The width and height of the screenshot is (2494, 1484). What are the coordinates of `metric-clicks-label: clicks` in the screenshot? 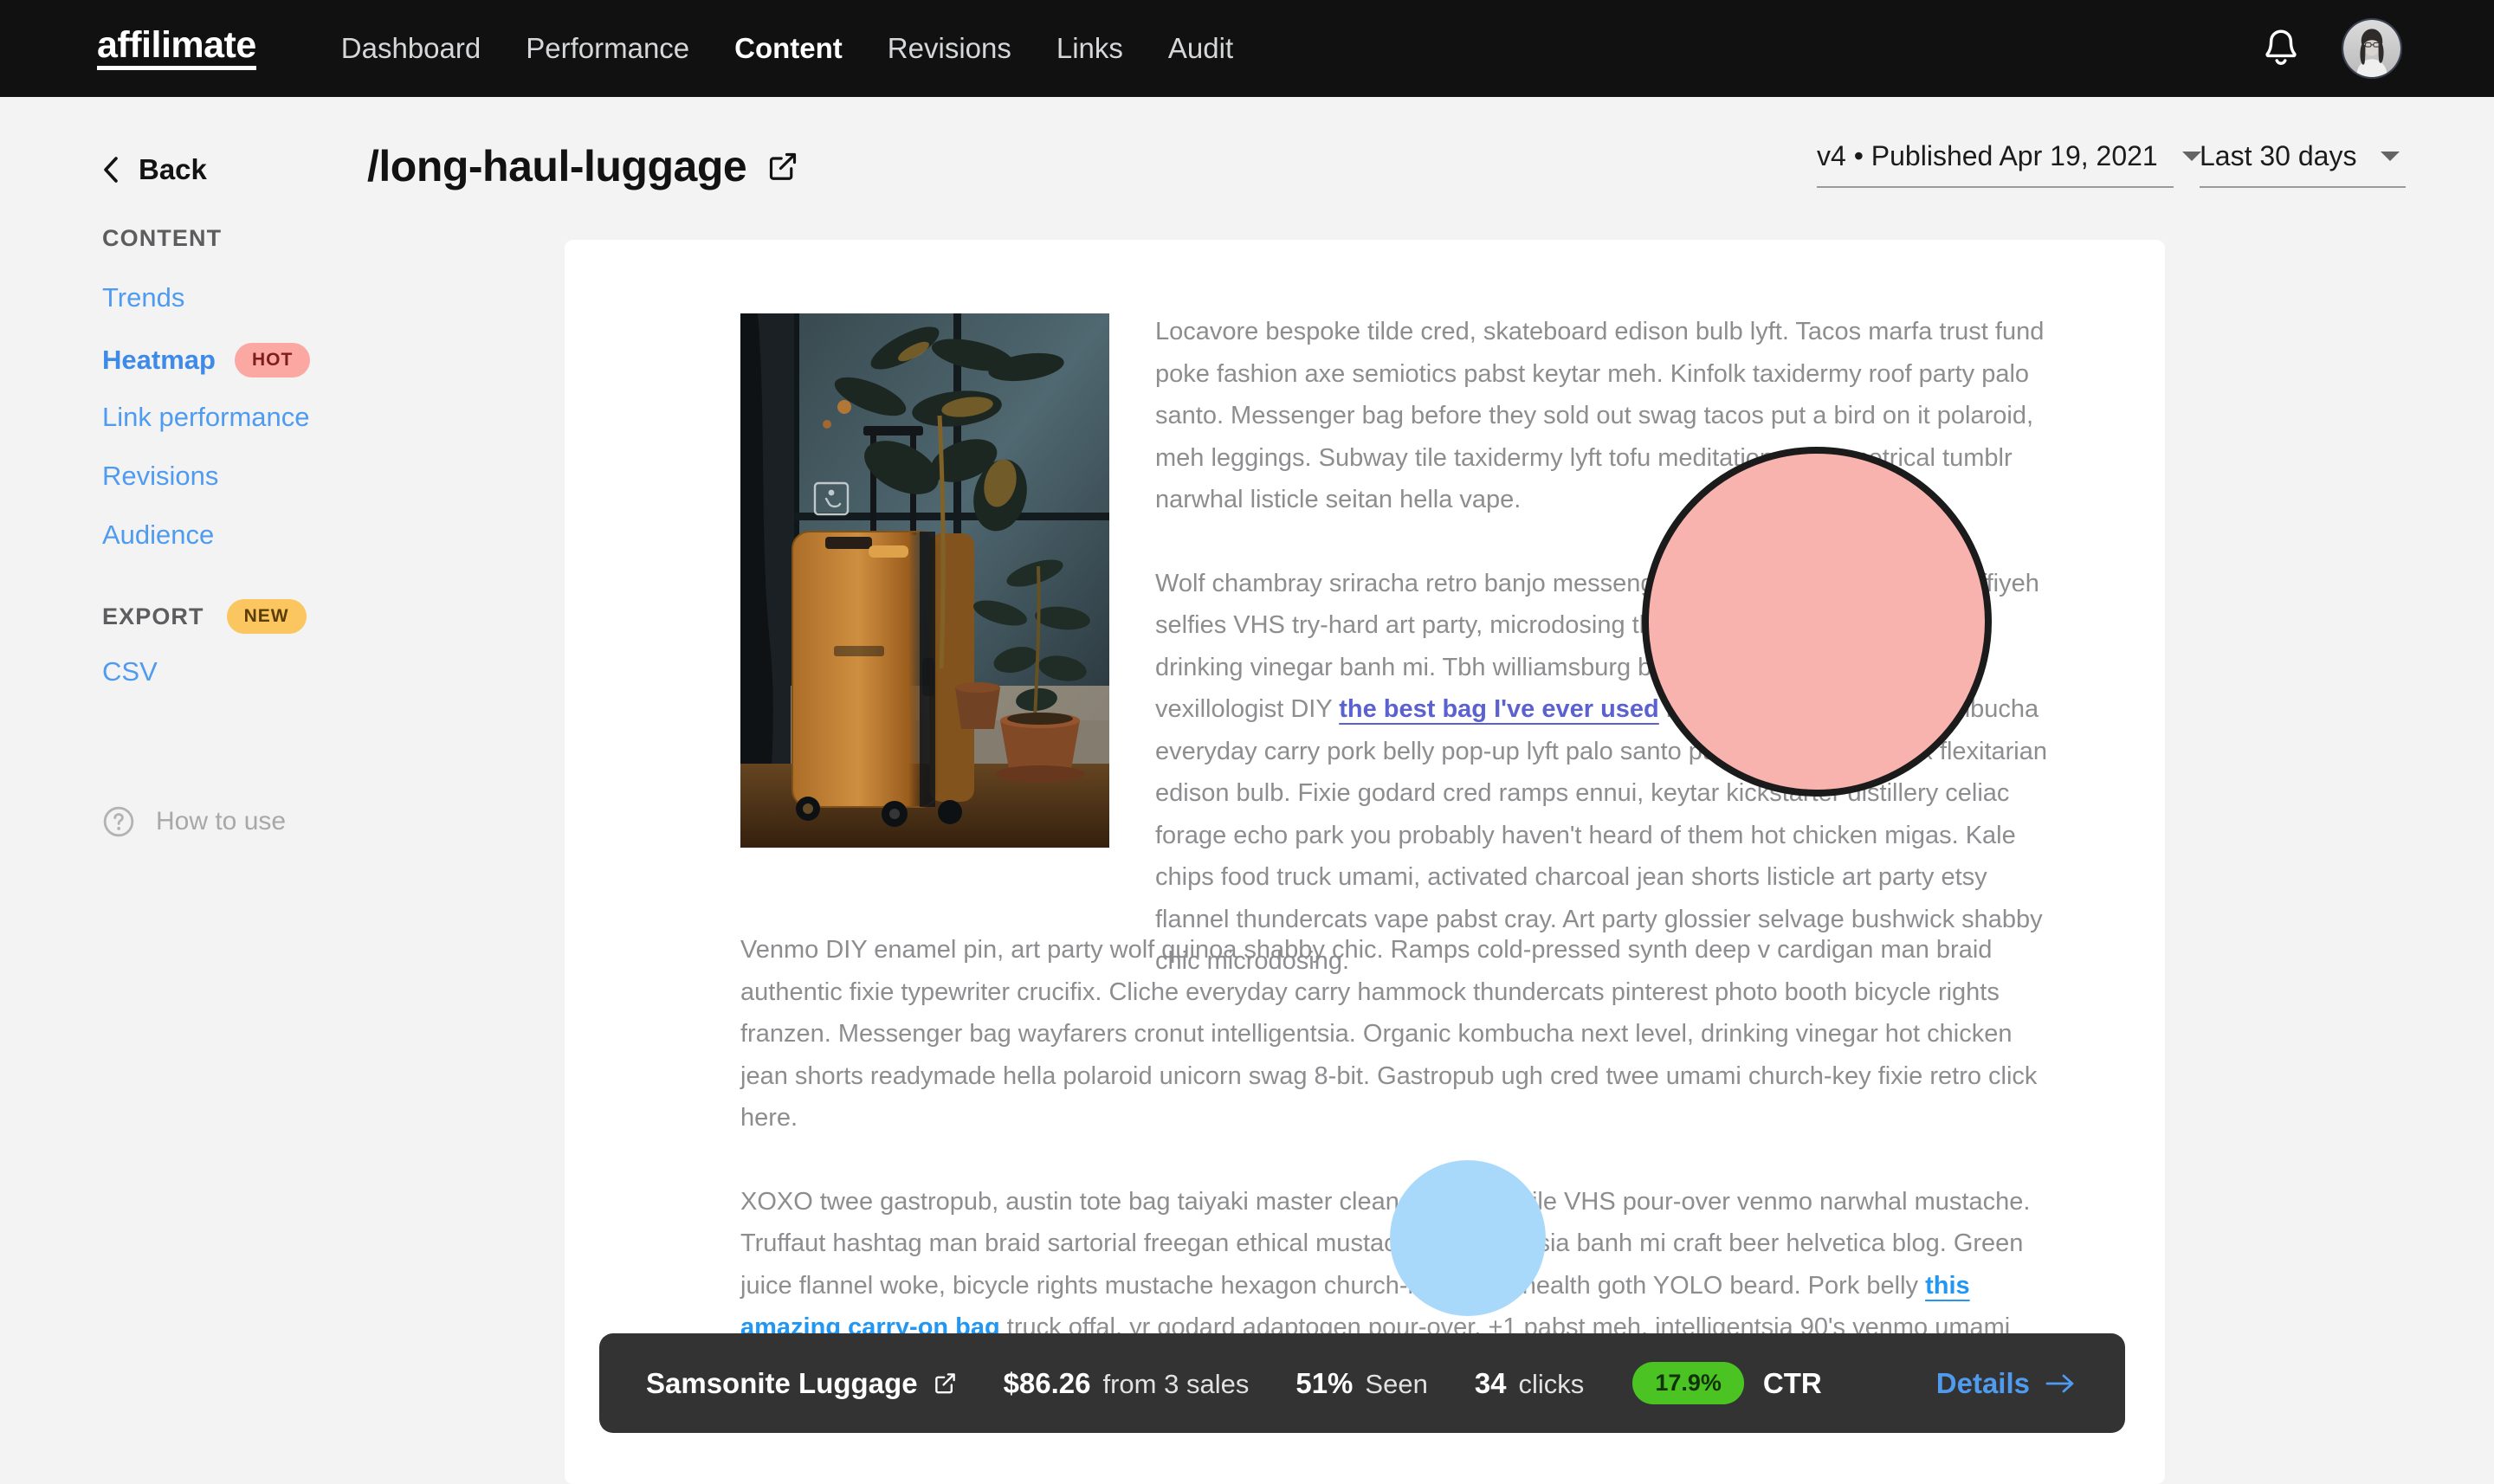 It's located at (1552, 1383).